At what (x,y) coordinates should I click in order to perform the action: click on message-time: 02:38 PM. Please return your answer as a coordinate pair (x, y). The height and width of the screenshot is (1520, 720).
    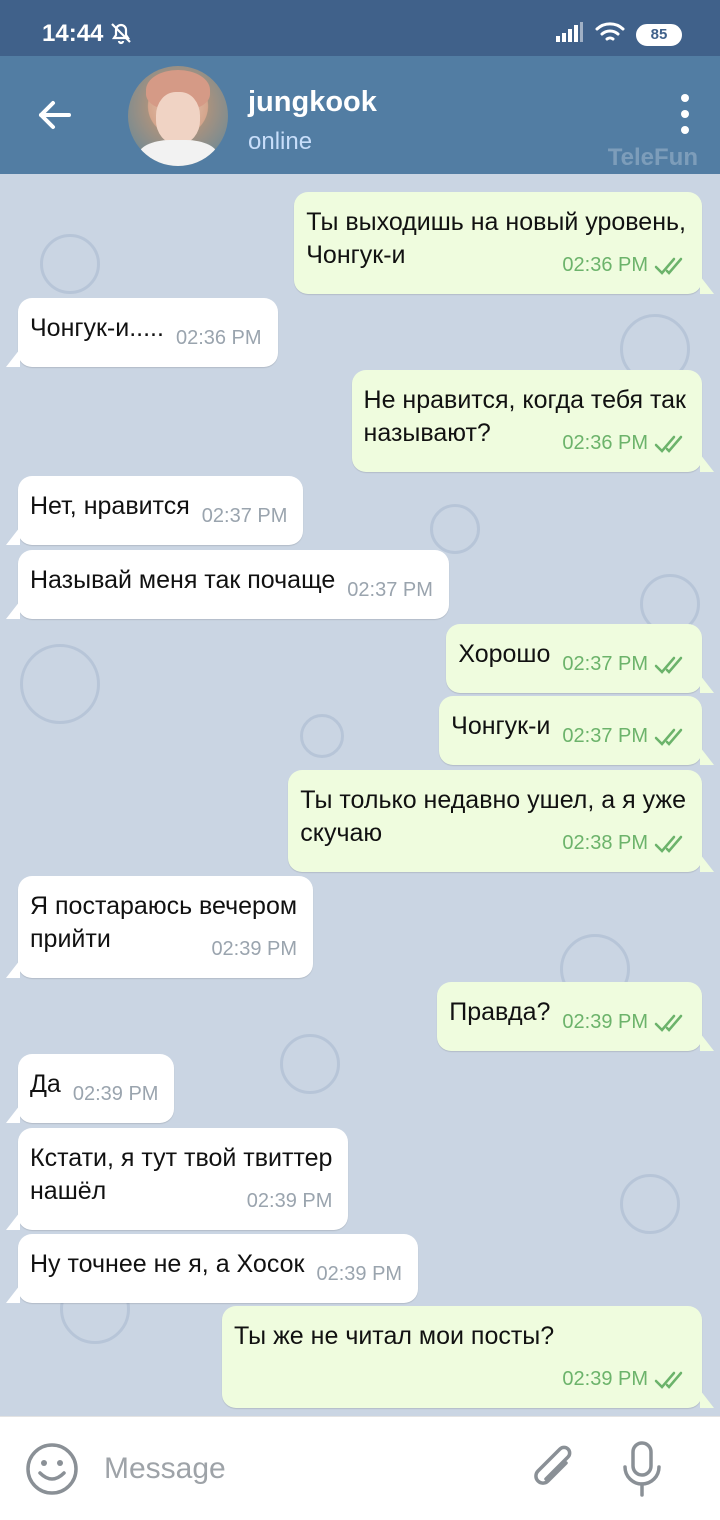
    Looking at the image, I should click on (605, 843).